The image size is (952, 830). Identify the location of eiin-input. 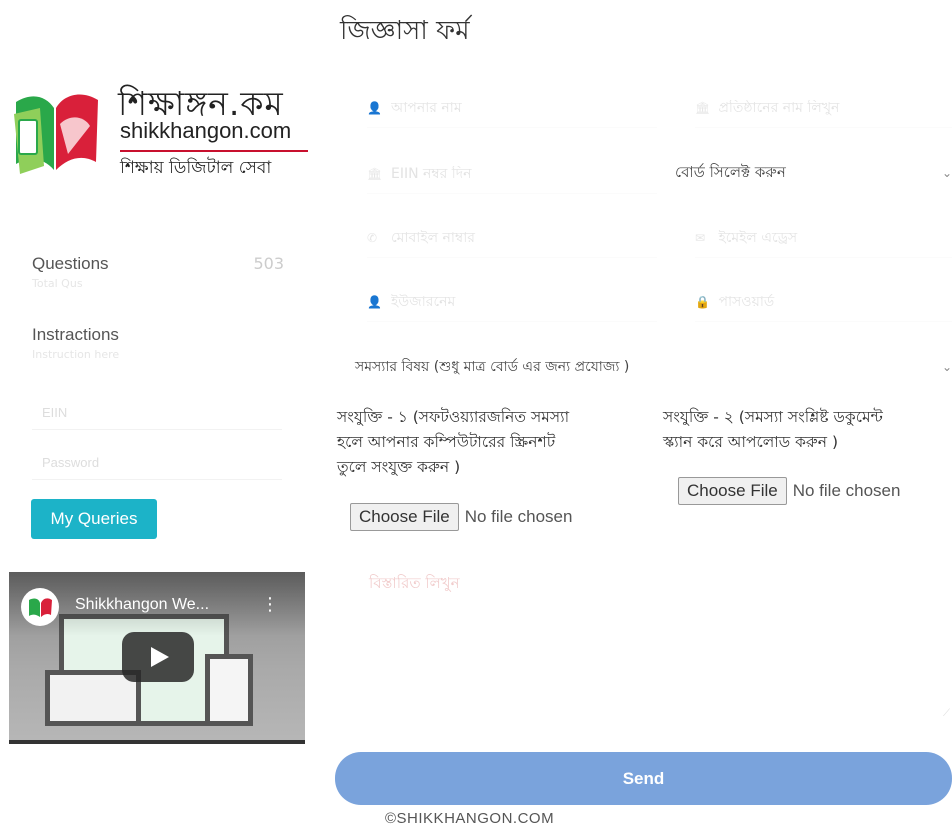
(511, 173).